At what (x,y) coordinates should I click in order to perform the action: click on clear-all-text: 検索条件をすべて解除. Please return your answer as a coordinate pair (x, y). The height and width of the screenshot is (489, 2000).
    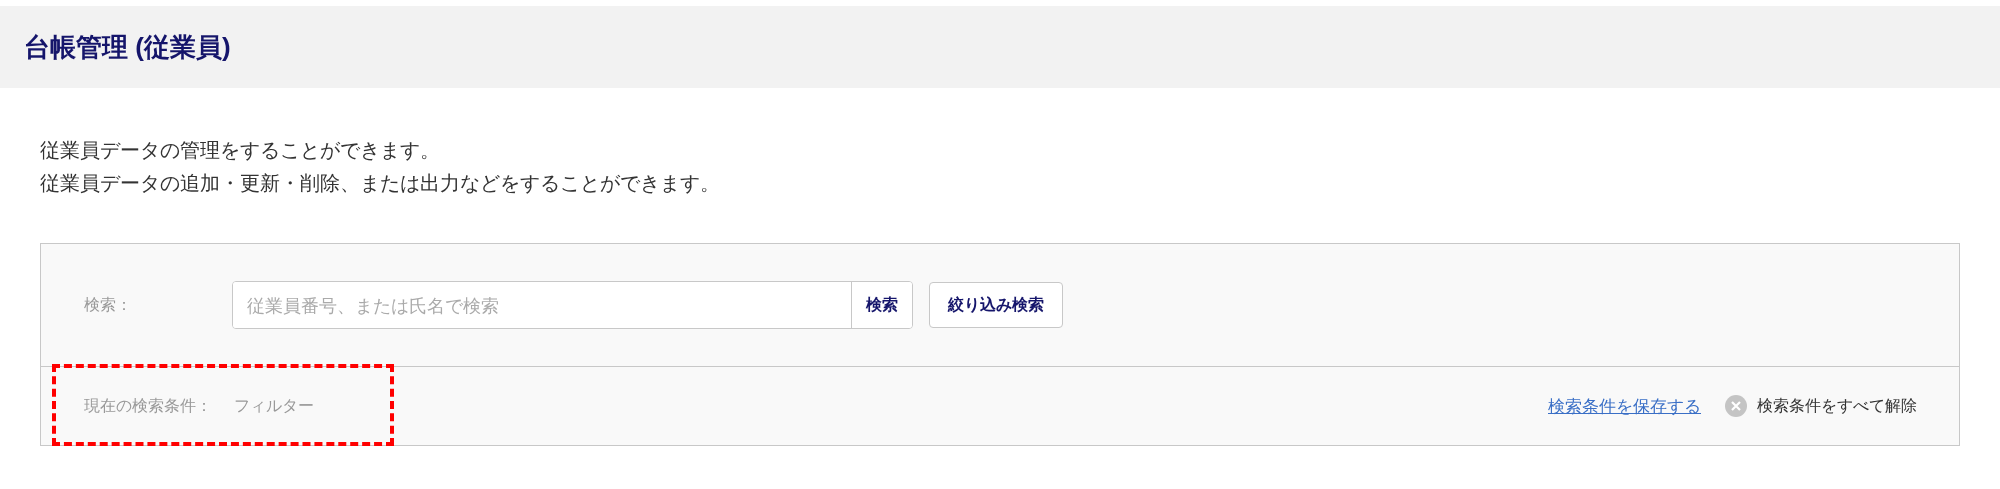
    Looking at the image, I should click on (1837, 406).